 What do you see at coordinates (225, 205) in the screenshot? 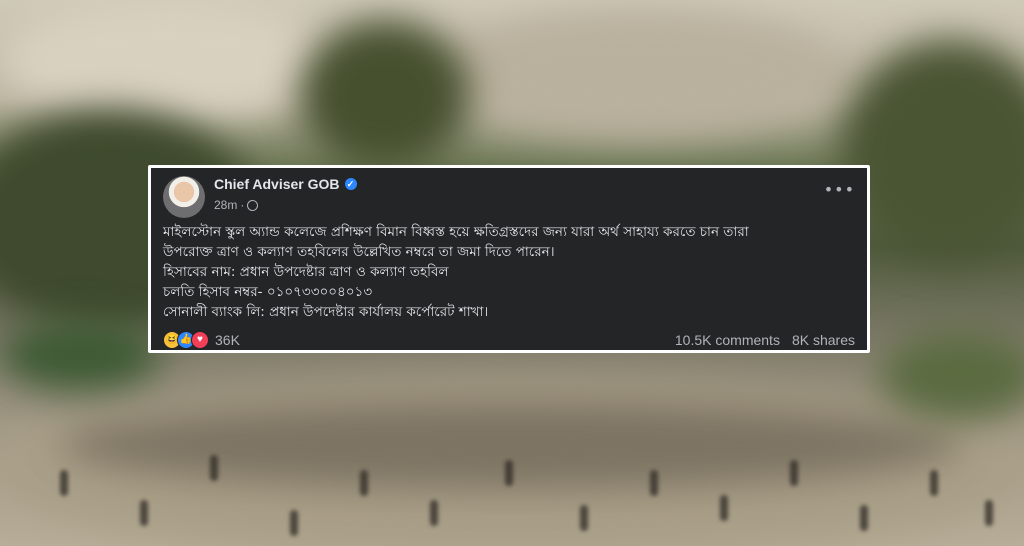
I see `post-time: 28m` at bounding box center [225, 205].